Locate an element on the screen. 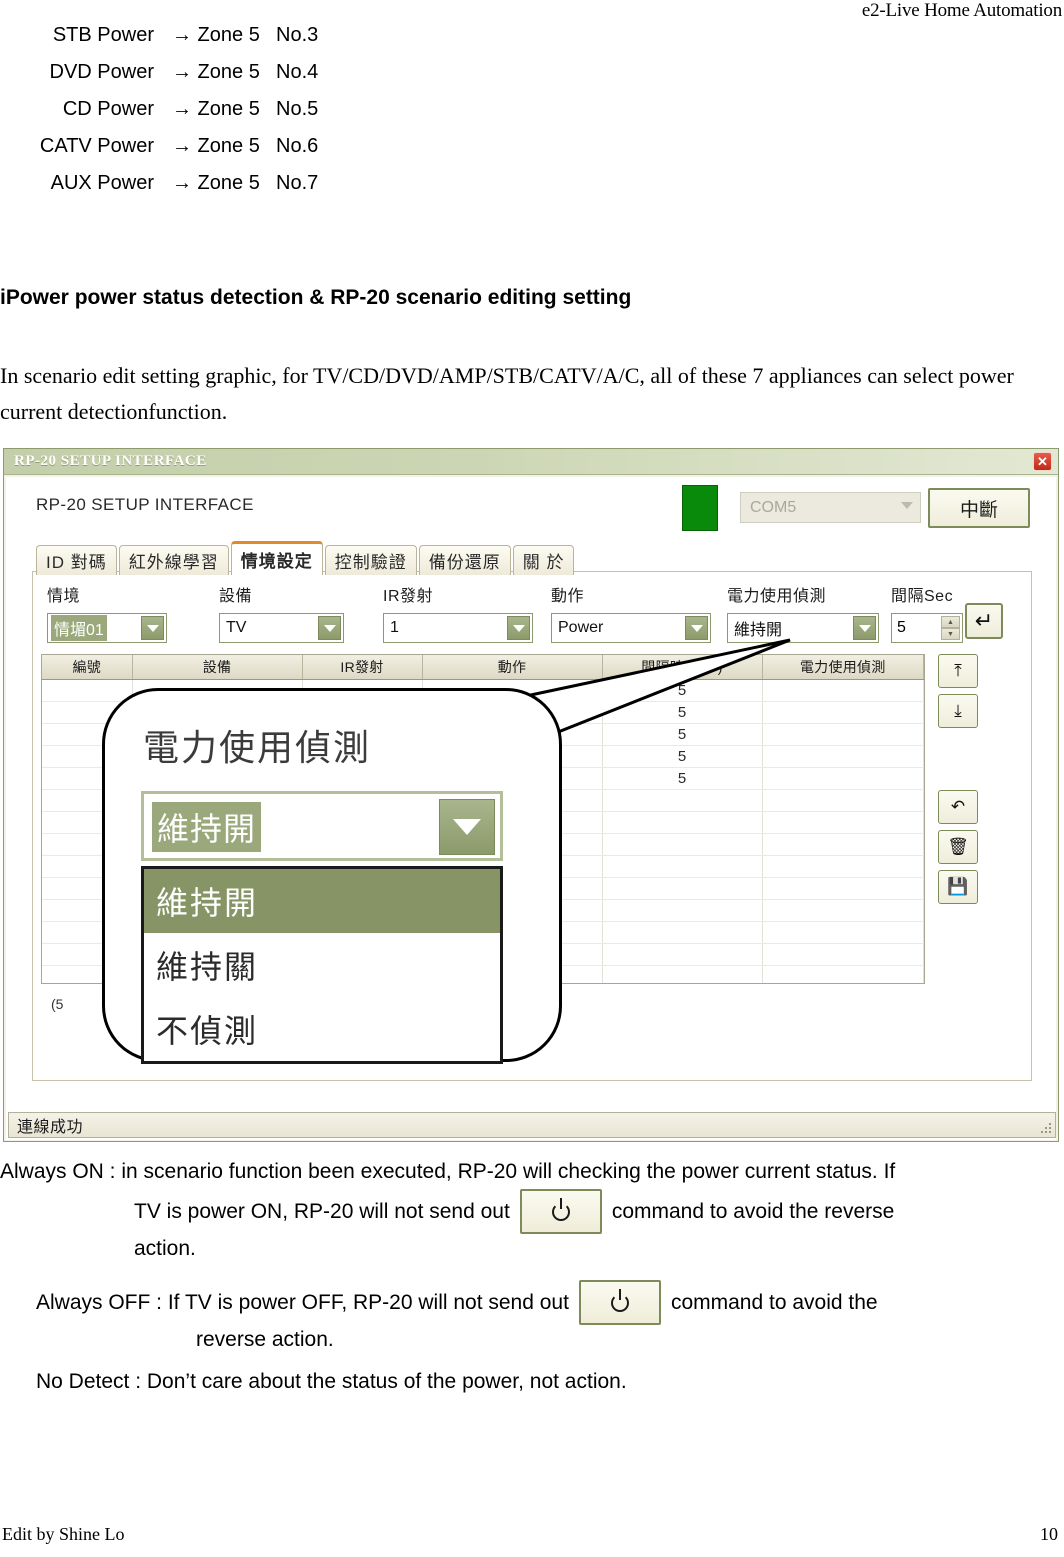  explanation-text-after: command to avoid the reverse is located at coordinates (753, 1211).